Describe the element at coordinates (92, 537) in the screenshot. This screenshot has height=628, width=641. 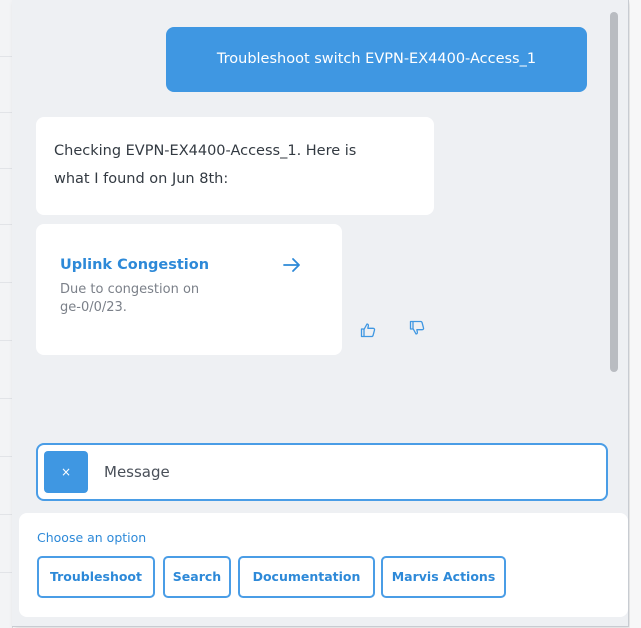
I see `options-label: Choose an option` at that location.